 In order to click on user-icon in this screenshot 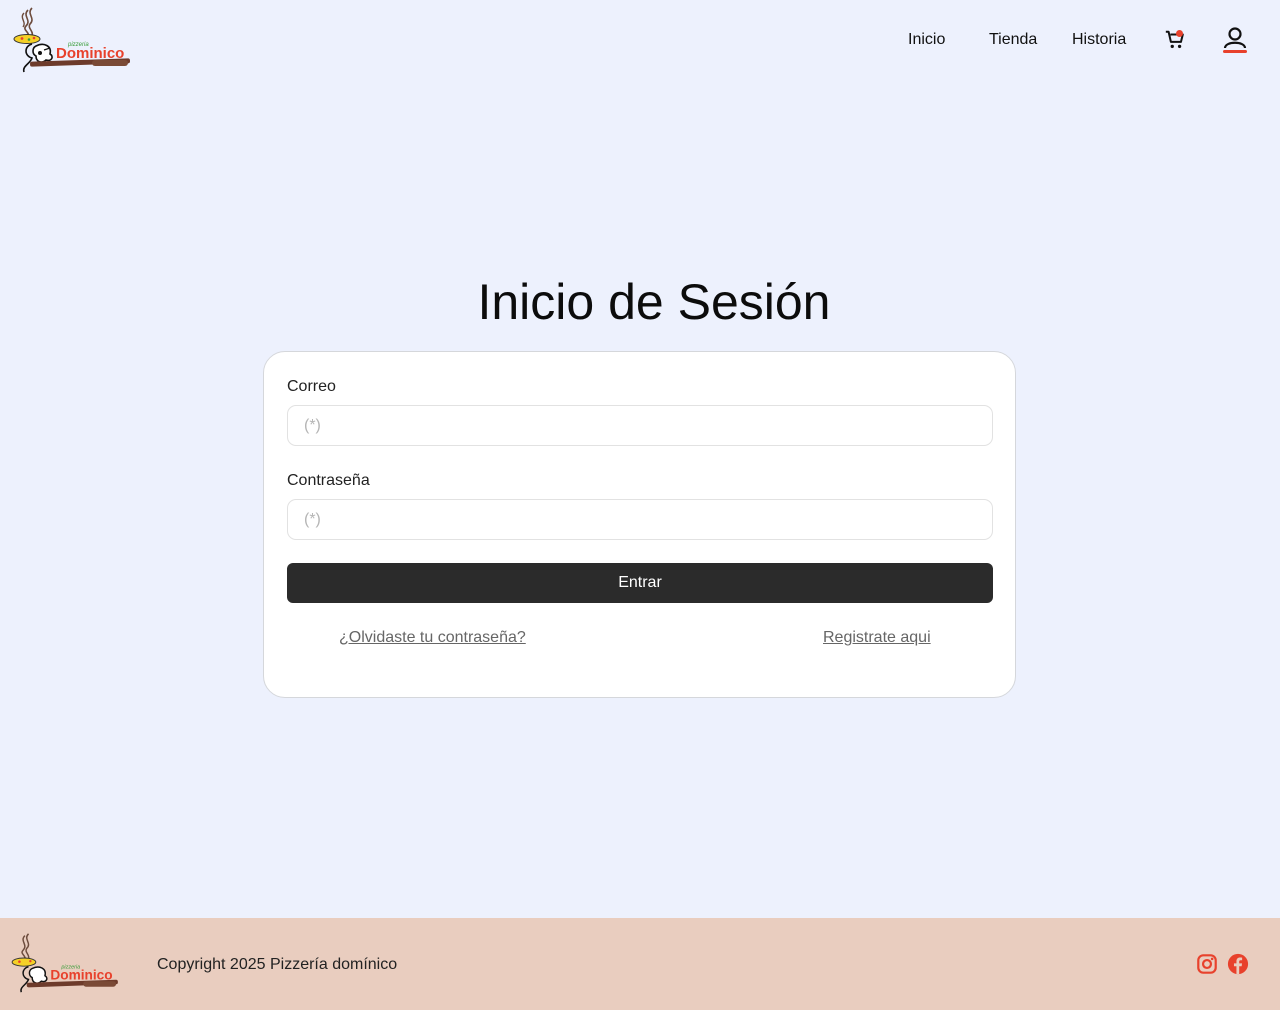, I will do `click(1235, 40)`.